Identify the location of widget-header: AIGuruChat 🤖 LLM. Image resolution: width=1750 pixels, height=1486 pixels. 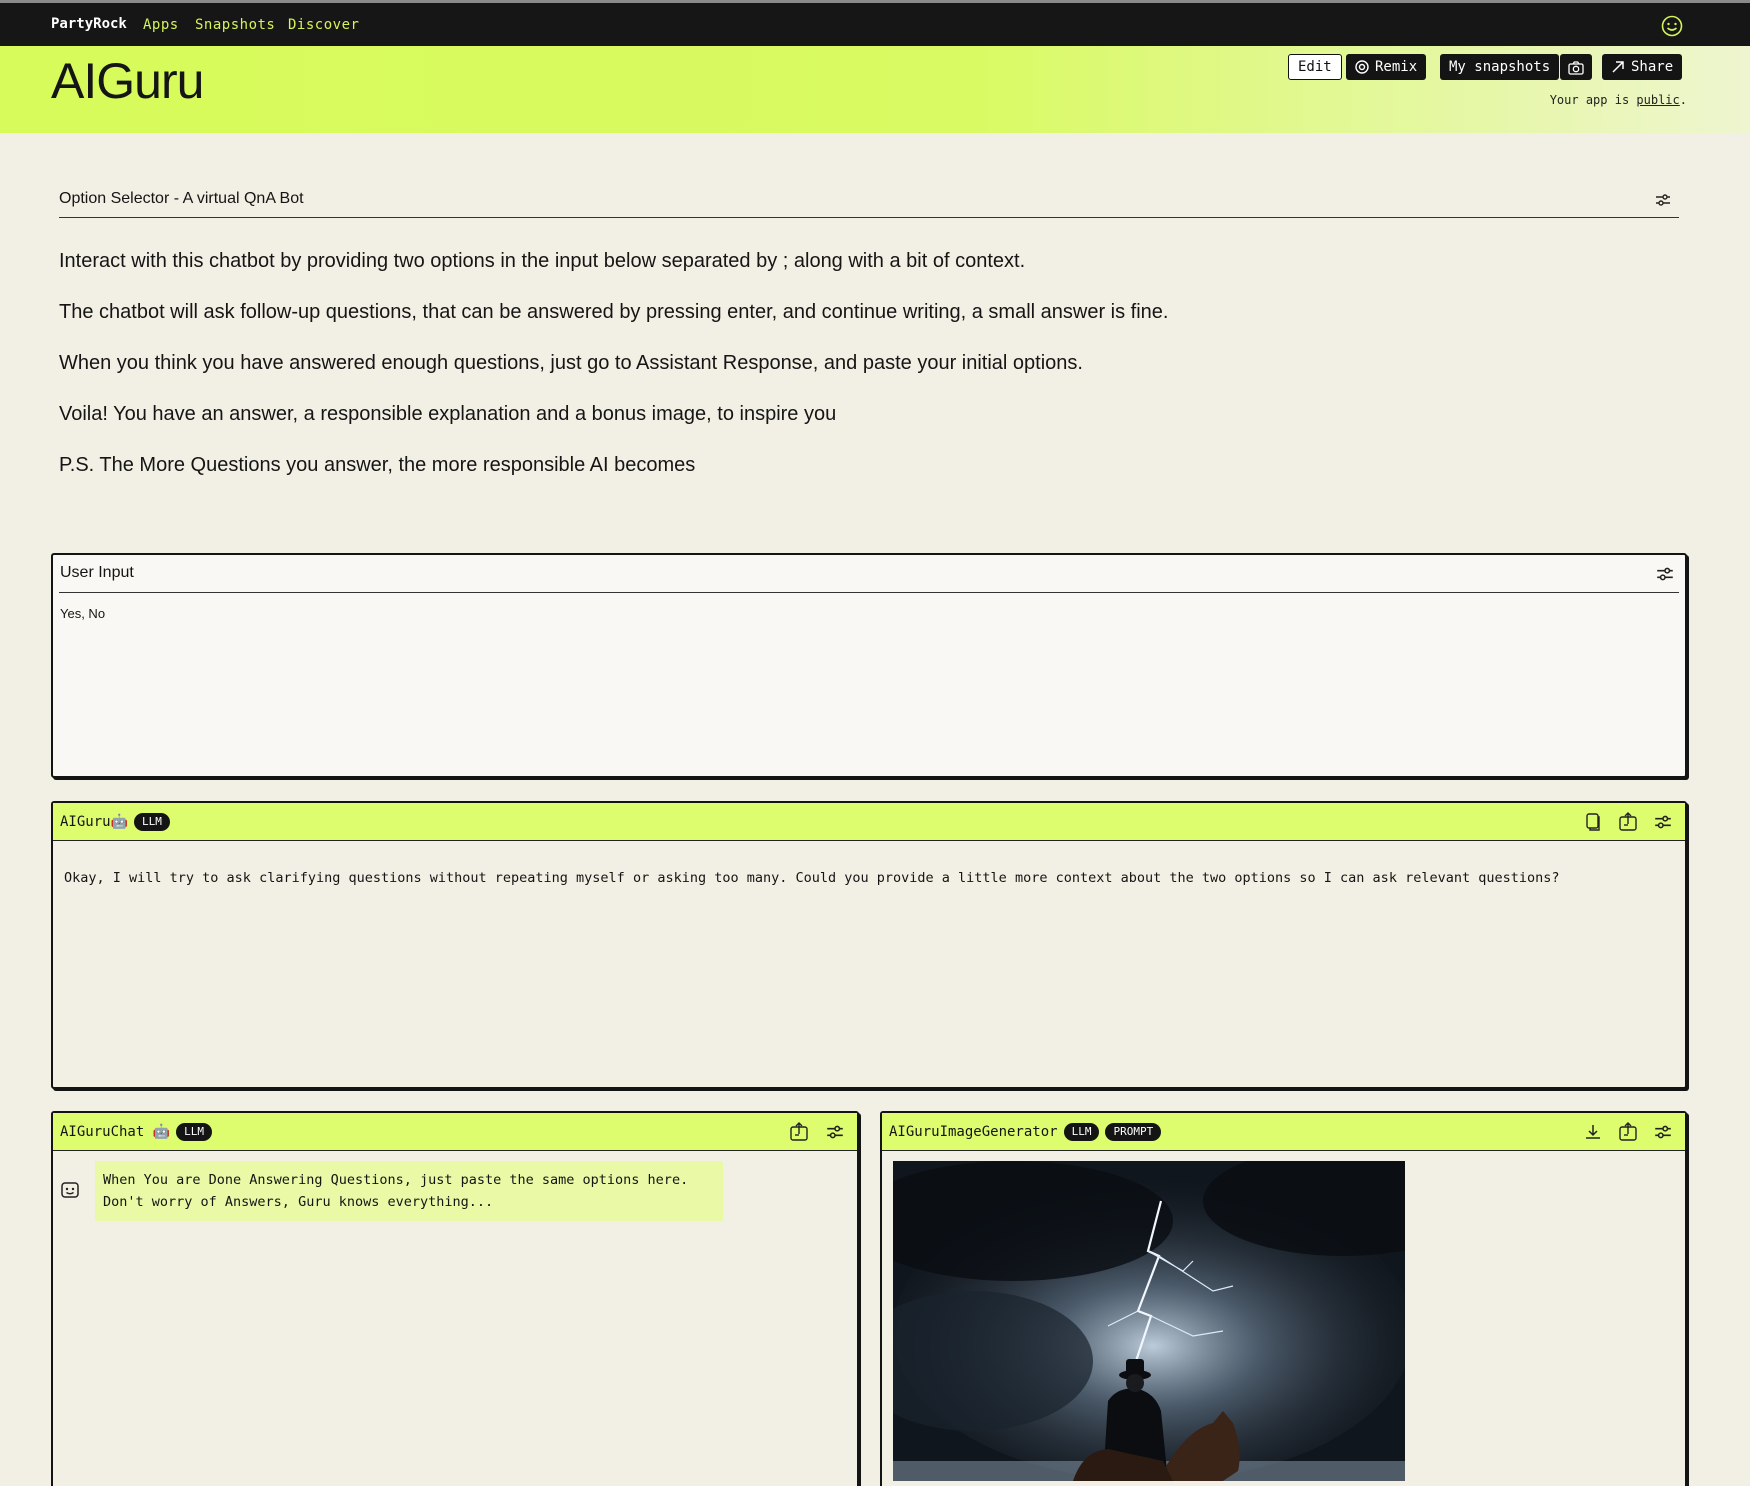
(455, 1132).